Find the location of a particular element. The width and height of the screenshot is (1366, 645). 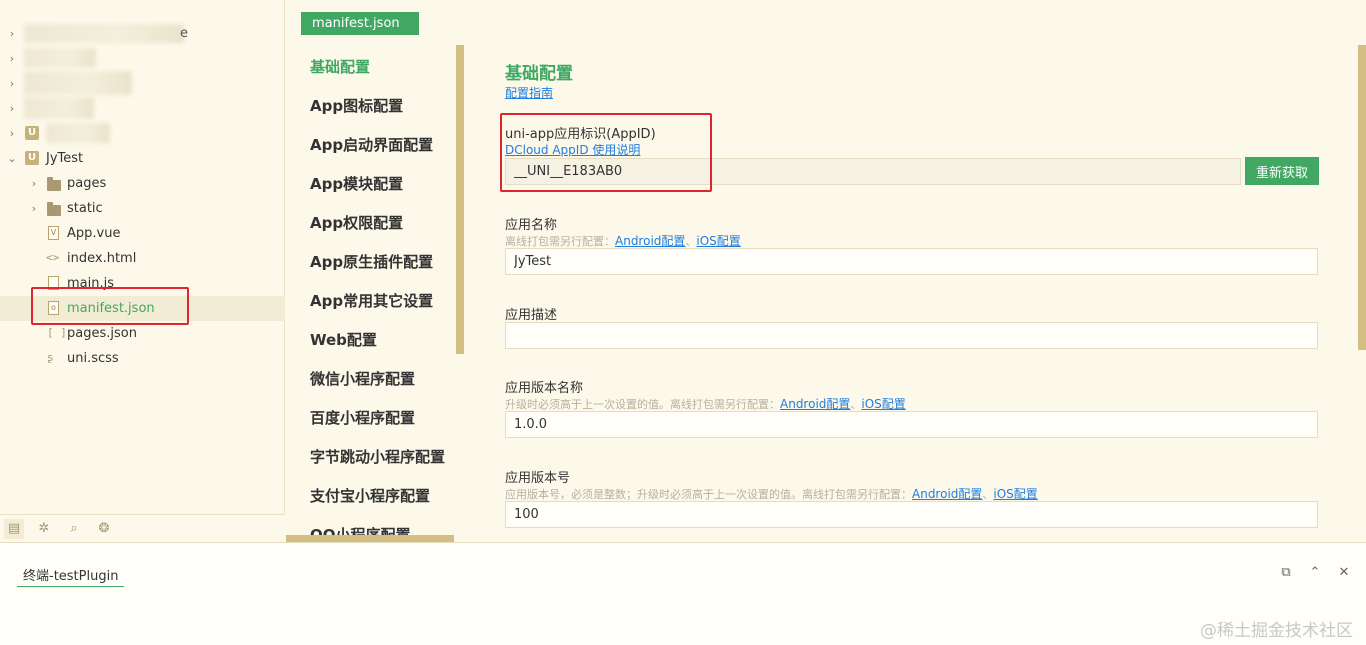

tree-item-label: index.html is located at coordinates (102, 258).